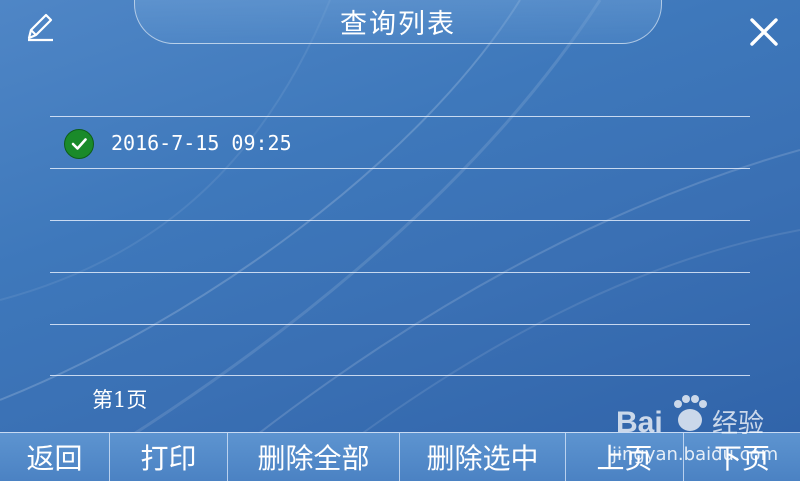 This screenshot has width=800, height=481. What do you see at coordinates (314, 457) in the screenshot?
I see `delete-all-button: 删除全部` at bounding box center [314, 457].